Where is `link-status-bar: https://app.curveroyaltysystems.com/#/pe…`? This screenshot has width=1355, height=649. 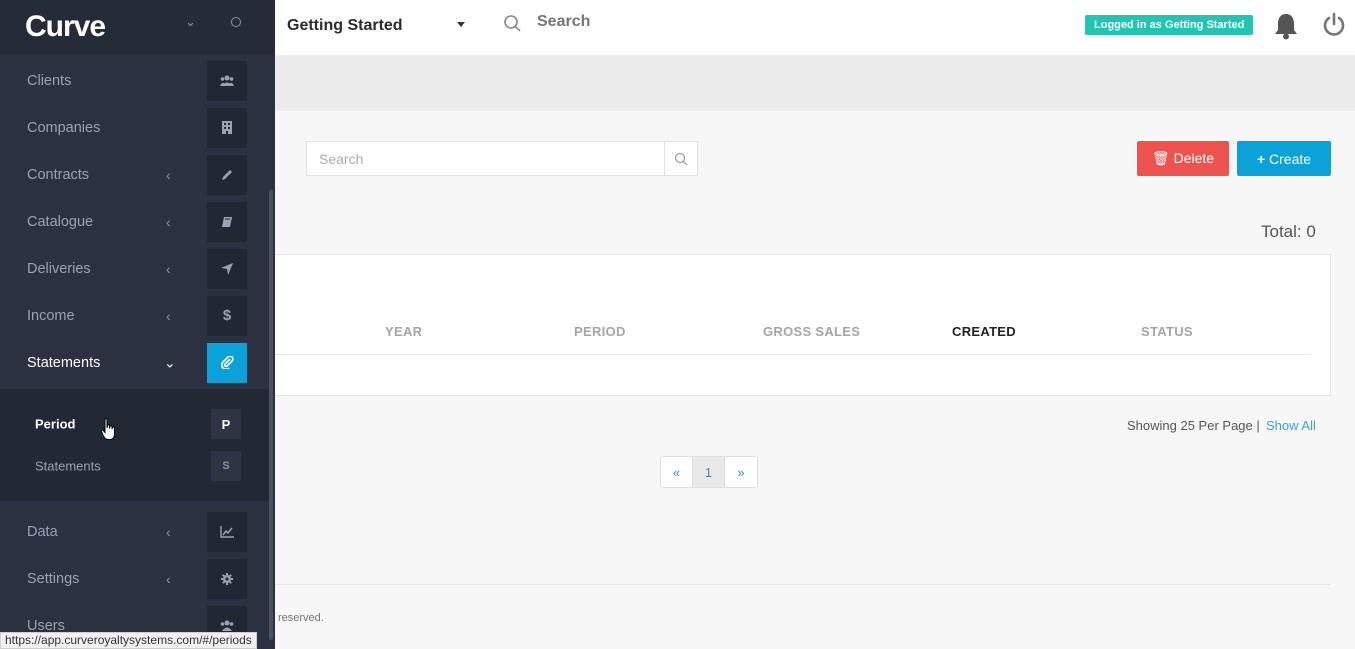 link-status-bar: https://app.curveroyaltysystems.com/#/pe… is located at coordinates (128, 640).